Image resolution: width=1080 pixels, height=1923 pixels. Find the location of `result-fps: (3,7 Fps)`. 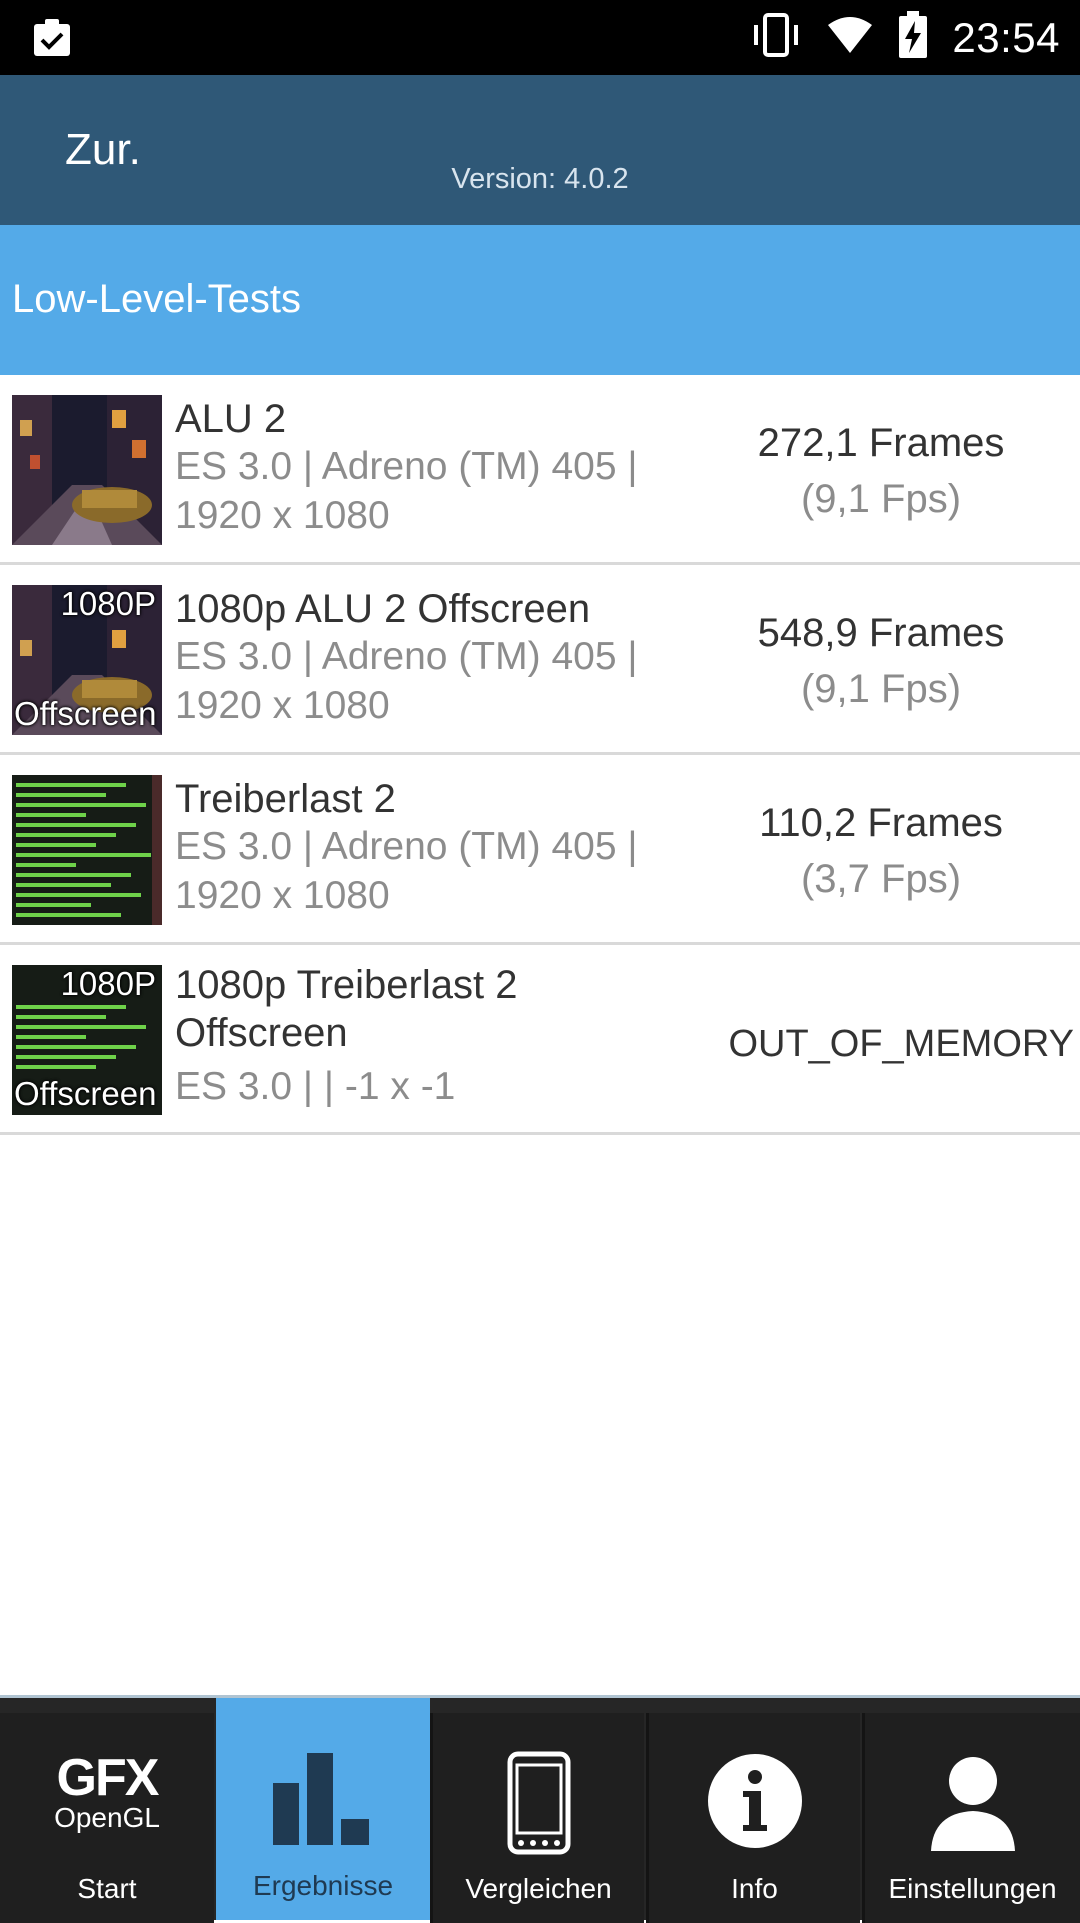

result-fps: (3,7 Fps) is located at coordinates (881, 879).